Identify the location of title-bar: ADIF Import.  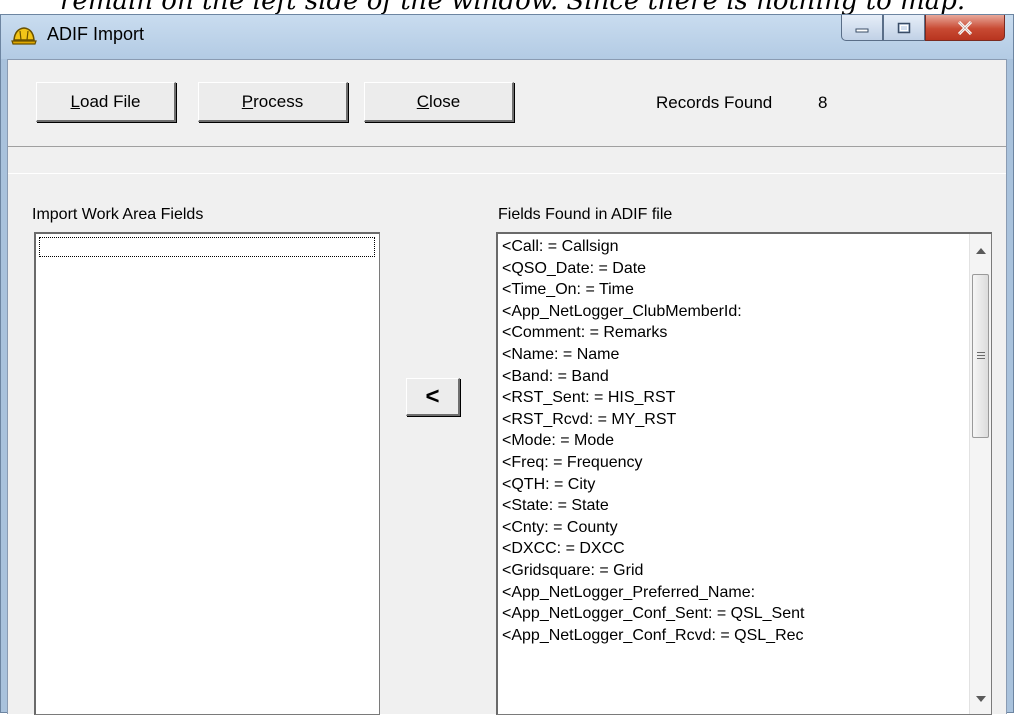
(507, 37).